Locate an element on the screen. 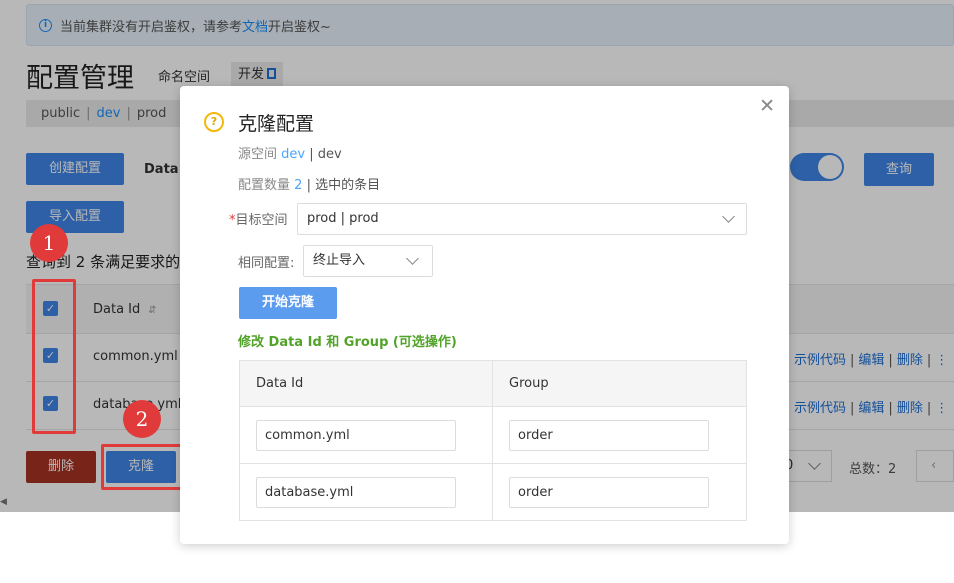  count-suffix: | 选中的条目 is located at coordinates (343, 185).